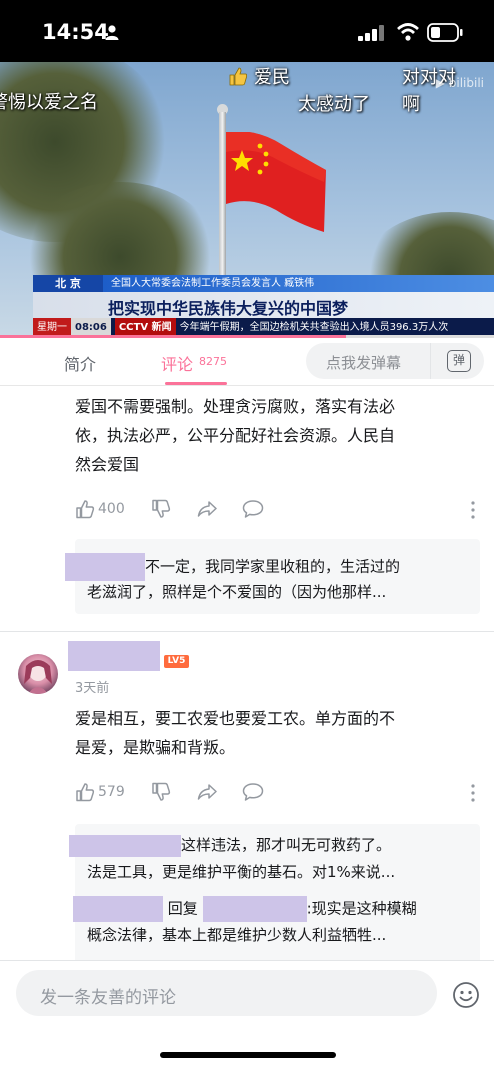  Describe the element at coordinates (235, 406) in the screenshot. I see `comment-line: 爱国不需要强制。处理贪污腐败，落实有法必` at that location.